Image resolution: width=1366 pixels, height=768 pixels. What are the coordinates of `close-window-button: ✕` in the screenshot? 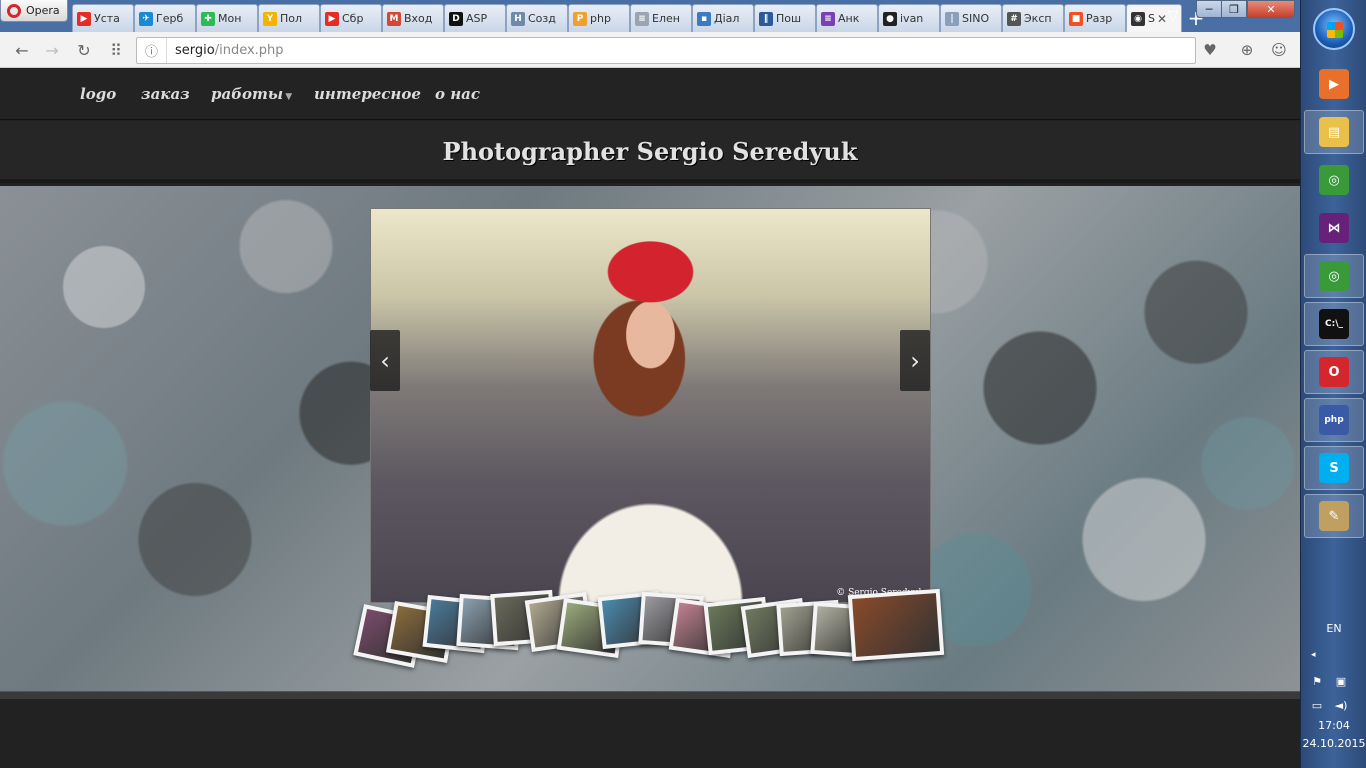 It's located at (1271, 9).